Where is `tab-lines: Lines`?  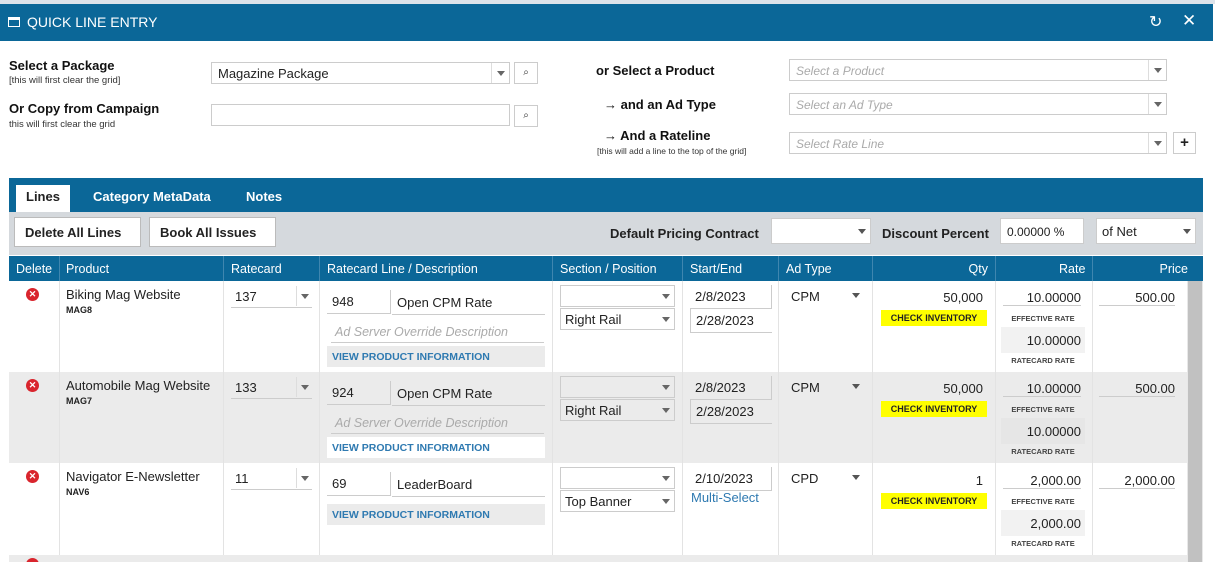
tab-lines: Lines is located at coordinates (43, 198).